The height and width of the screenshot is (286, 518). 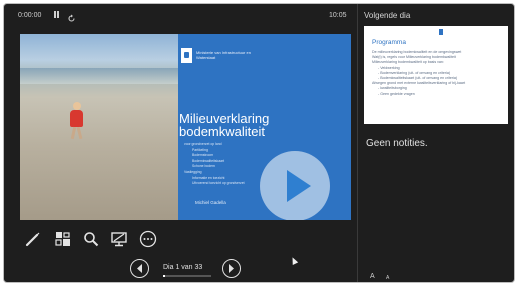 What do you see at coordinates (182, 267) in the screenshot?
I see `slide-counter: Dia 1 van 33` at bounding box center [182, 267].